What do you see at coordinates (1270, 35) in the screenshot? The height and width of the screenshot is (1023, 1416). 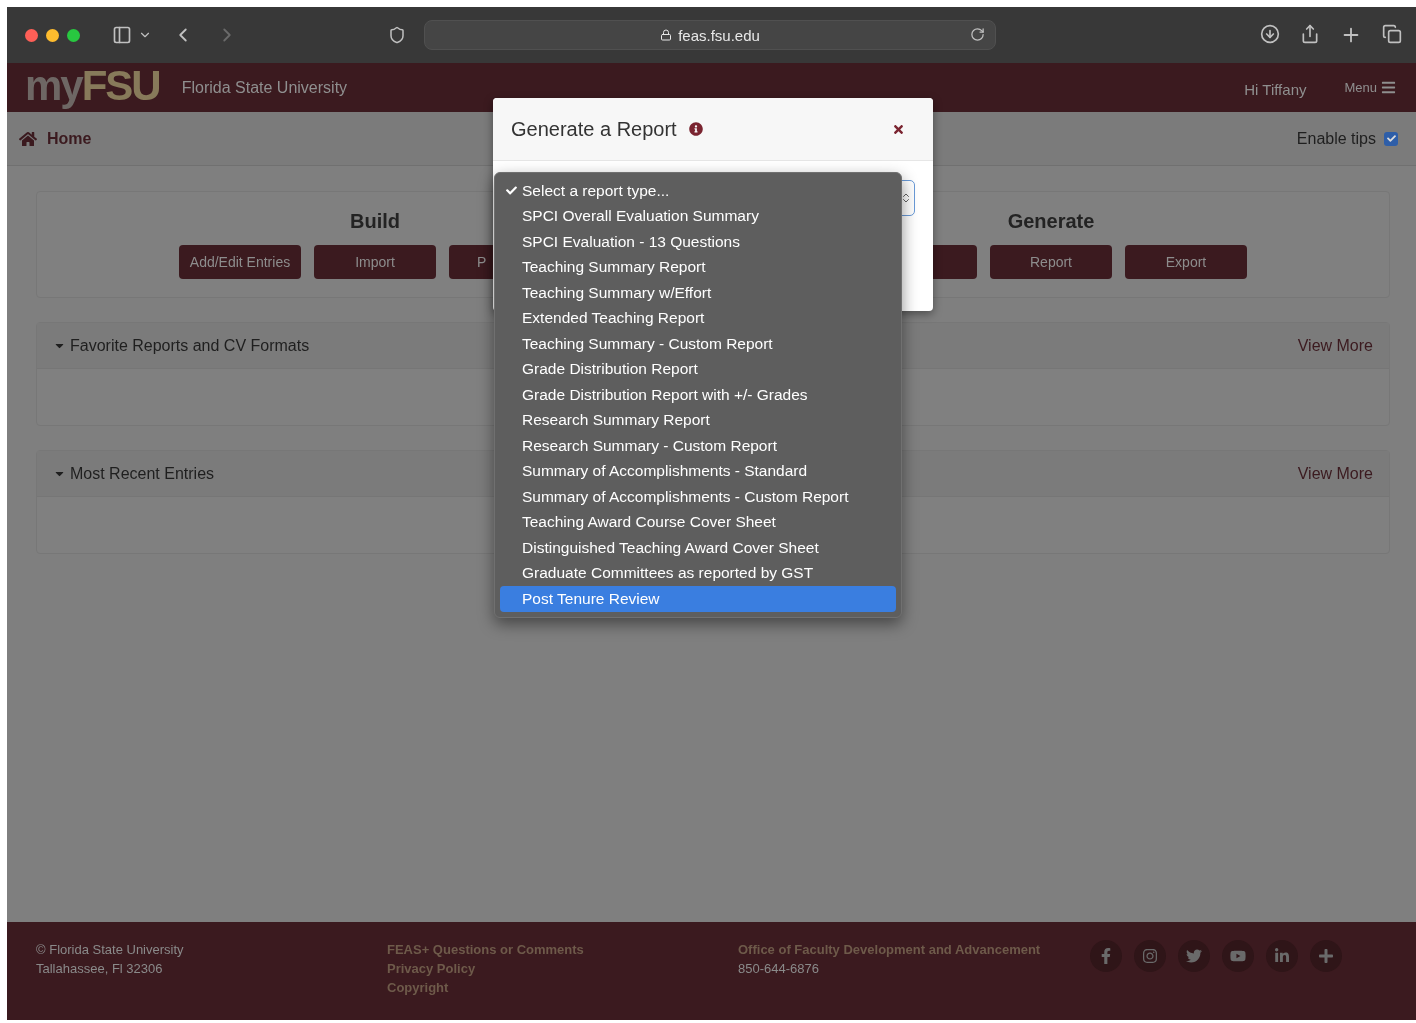 I see `download-icon` at bounding box center [1270, 35].